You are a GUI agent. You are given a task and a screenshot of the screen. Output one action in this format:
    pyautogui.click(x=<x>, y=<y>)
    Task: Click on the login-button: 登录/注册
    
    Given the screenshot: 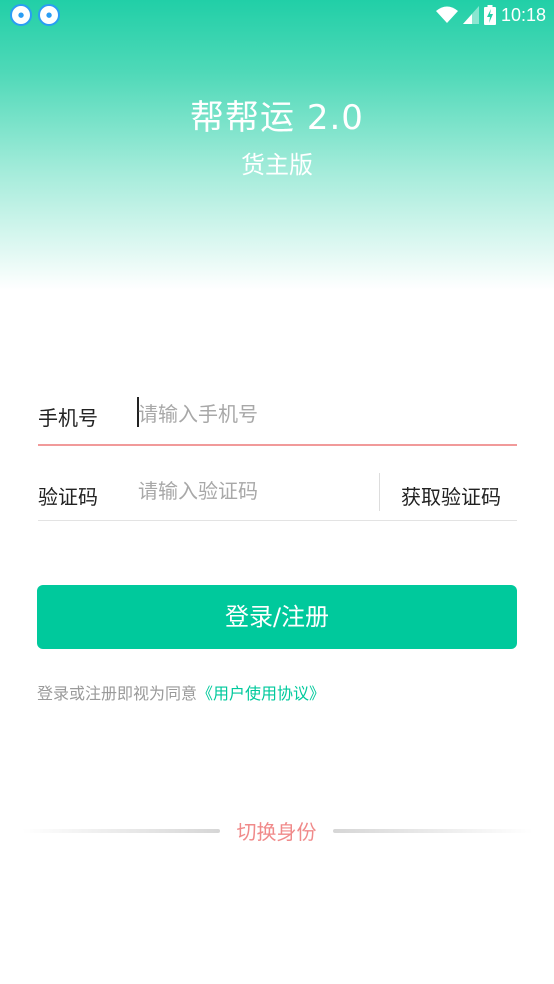 What is the action you would take?
    pyautogui.click(x=277, y=617)
    